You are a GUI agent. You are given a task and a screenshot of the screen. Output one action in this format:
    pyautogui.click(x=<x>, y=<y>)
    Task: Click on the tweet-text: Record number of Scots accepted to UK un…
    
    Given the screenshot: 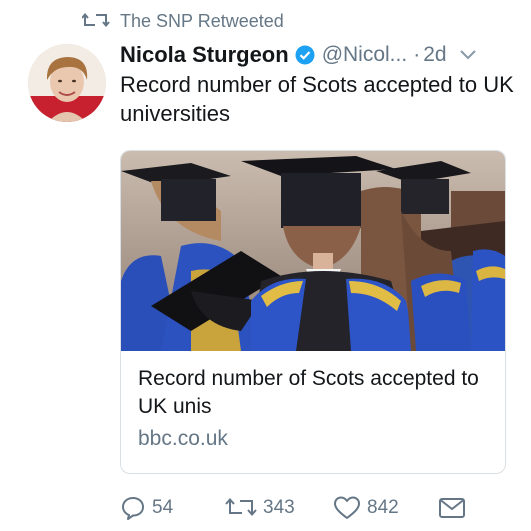 What is the action you would take?
    pyautogui.click(x=317, y=99)
    